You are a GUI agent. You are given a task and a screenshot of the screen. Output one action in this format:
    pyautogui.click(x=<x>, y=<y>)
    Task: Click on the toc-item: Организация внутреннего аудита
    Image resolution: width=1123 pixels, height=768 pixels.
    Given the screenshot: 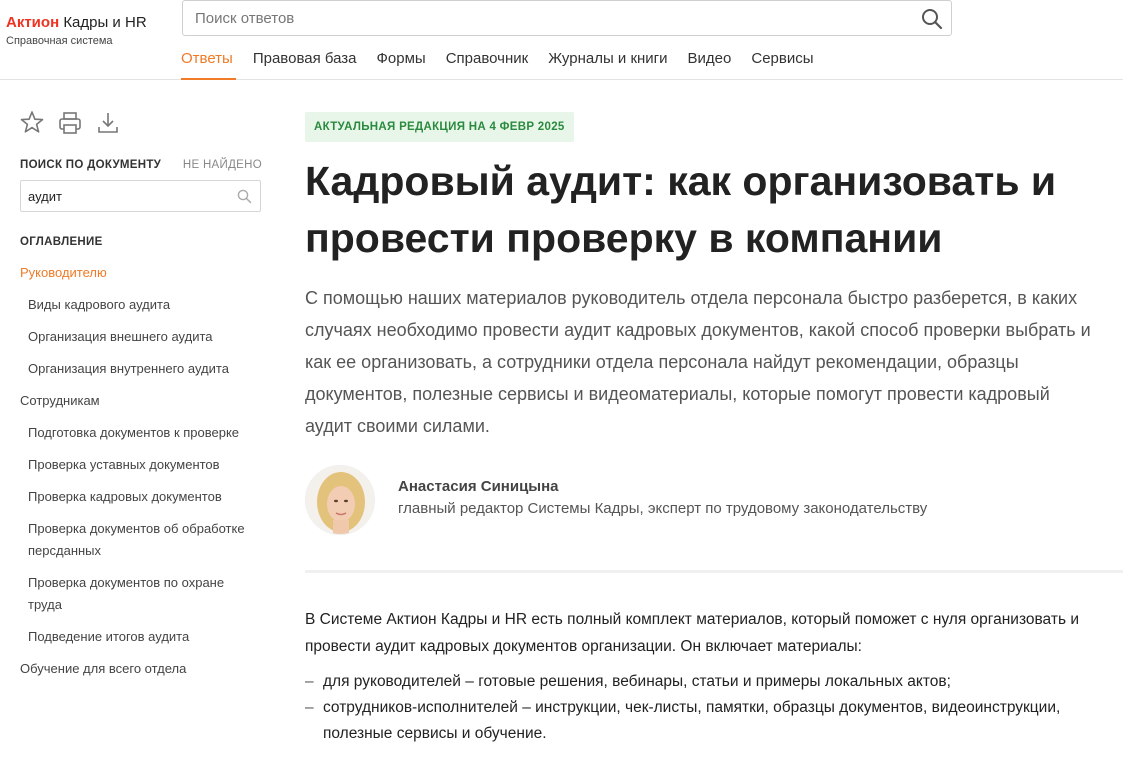 What is the action you would take?
    pyautogui.click(x=140, y=369)
    